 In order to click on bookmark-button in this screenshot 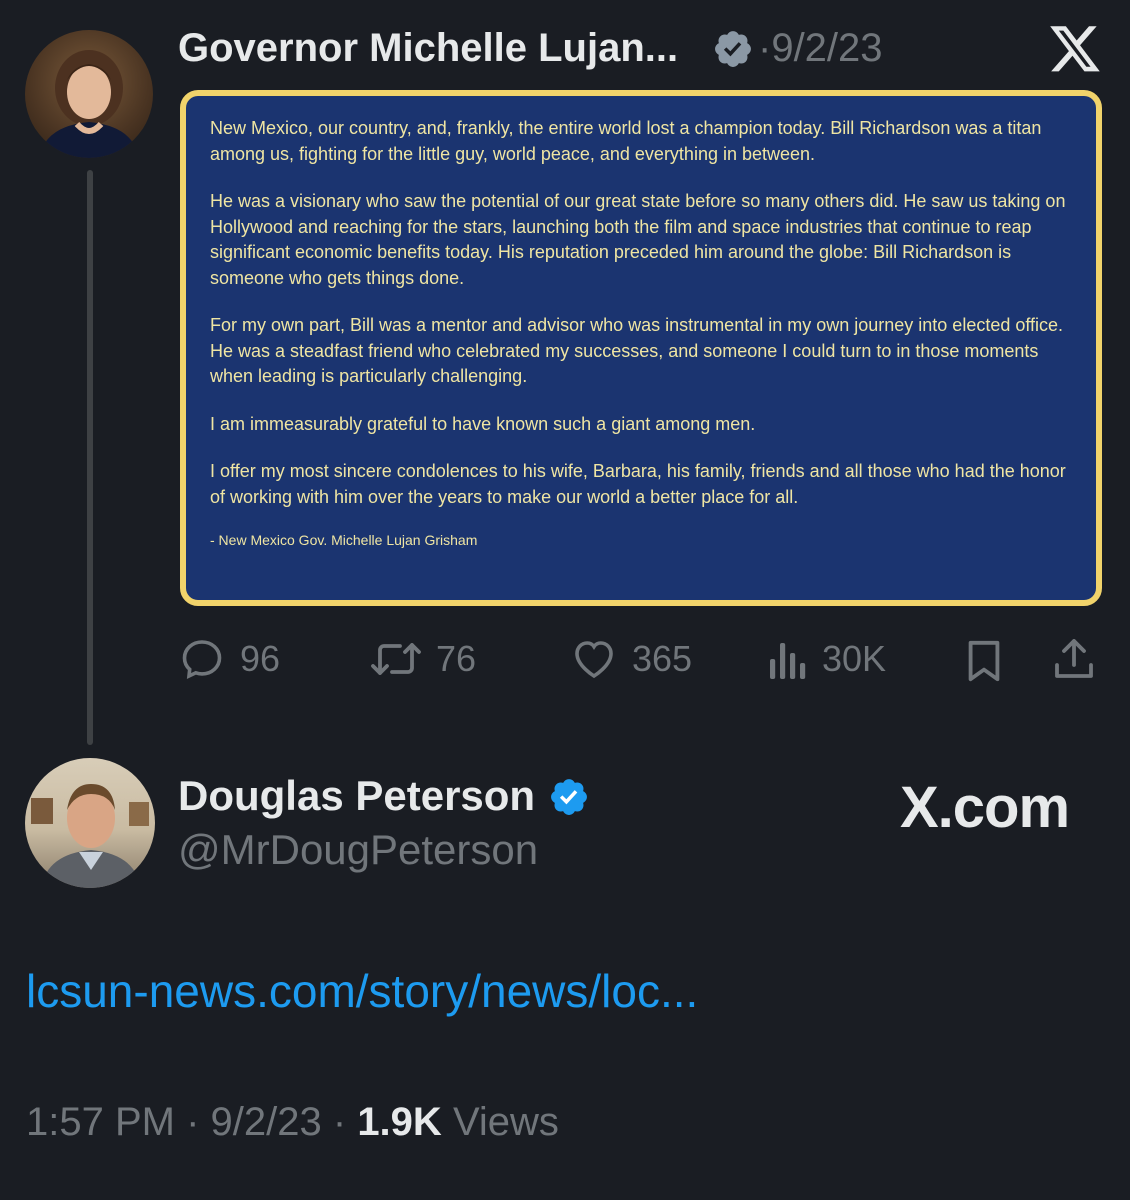, I will do `click(984, 661)`.